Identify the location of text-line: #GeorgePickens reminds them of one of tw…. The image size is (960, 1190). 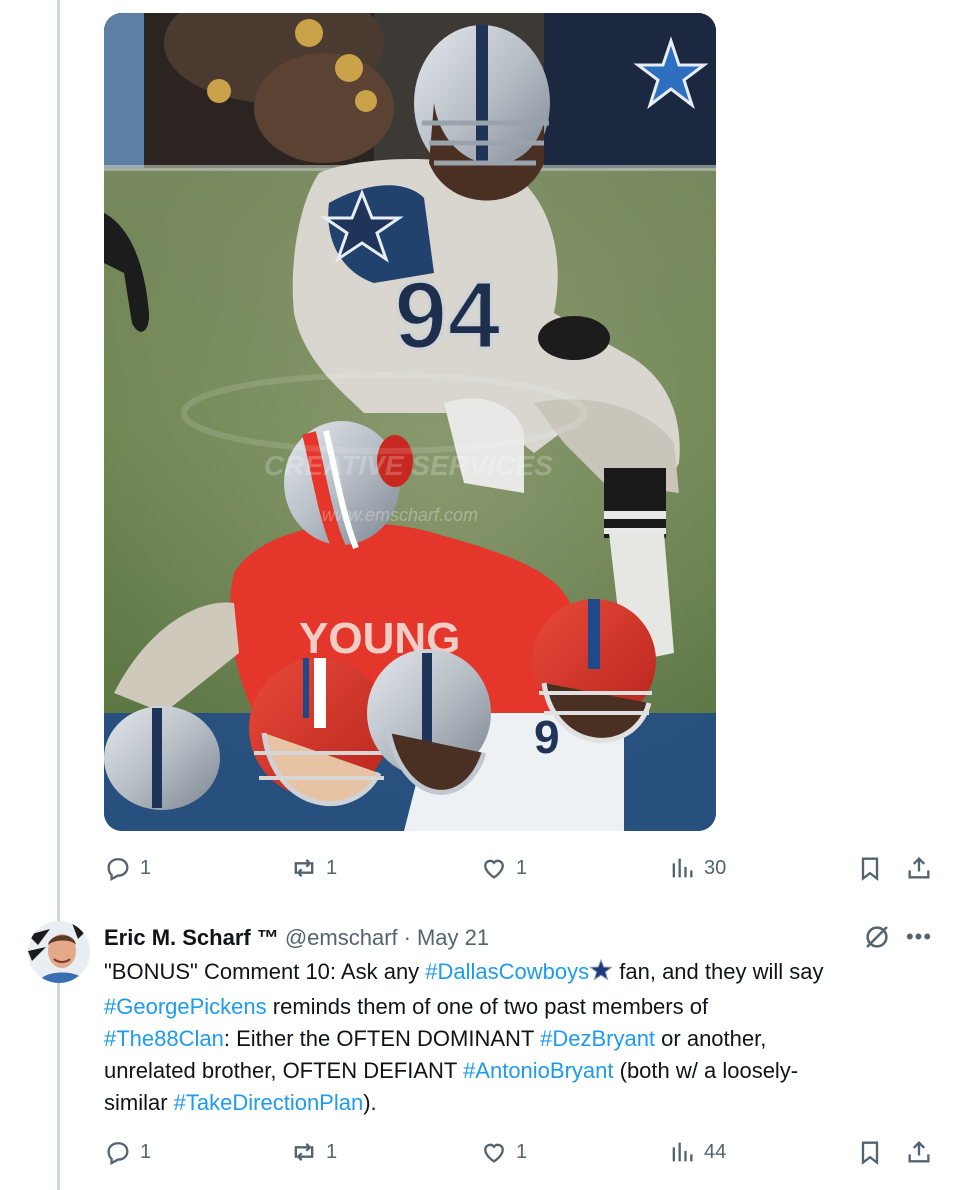
(519, 1007).